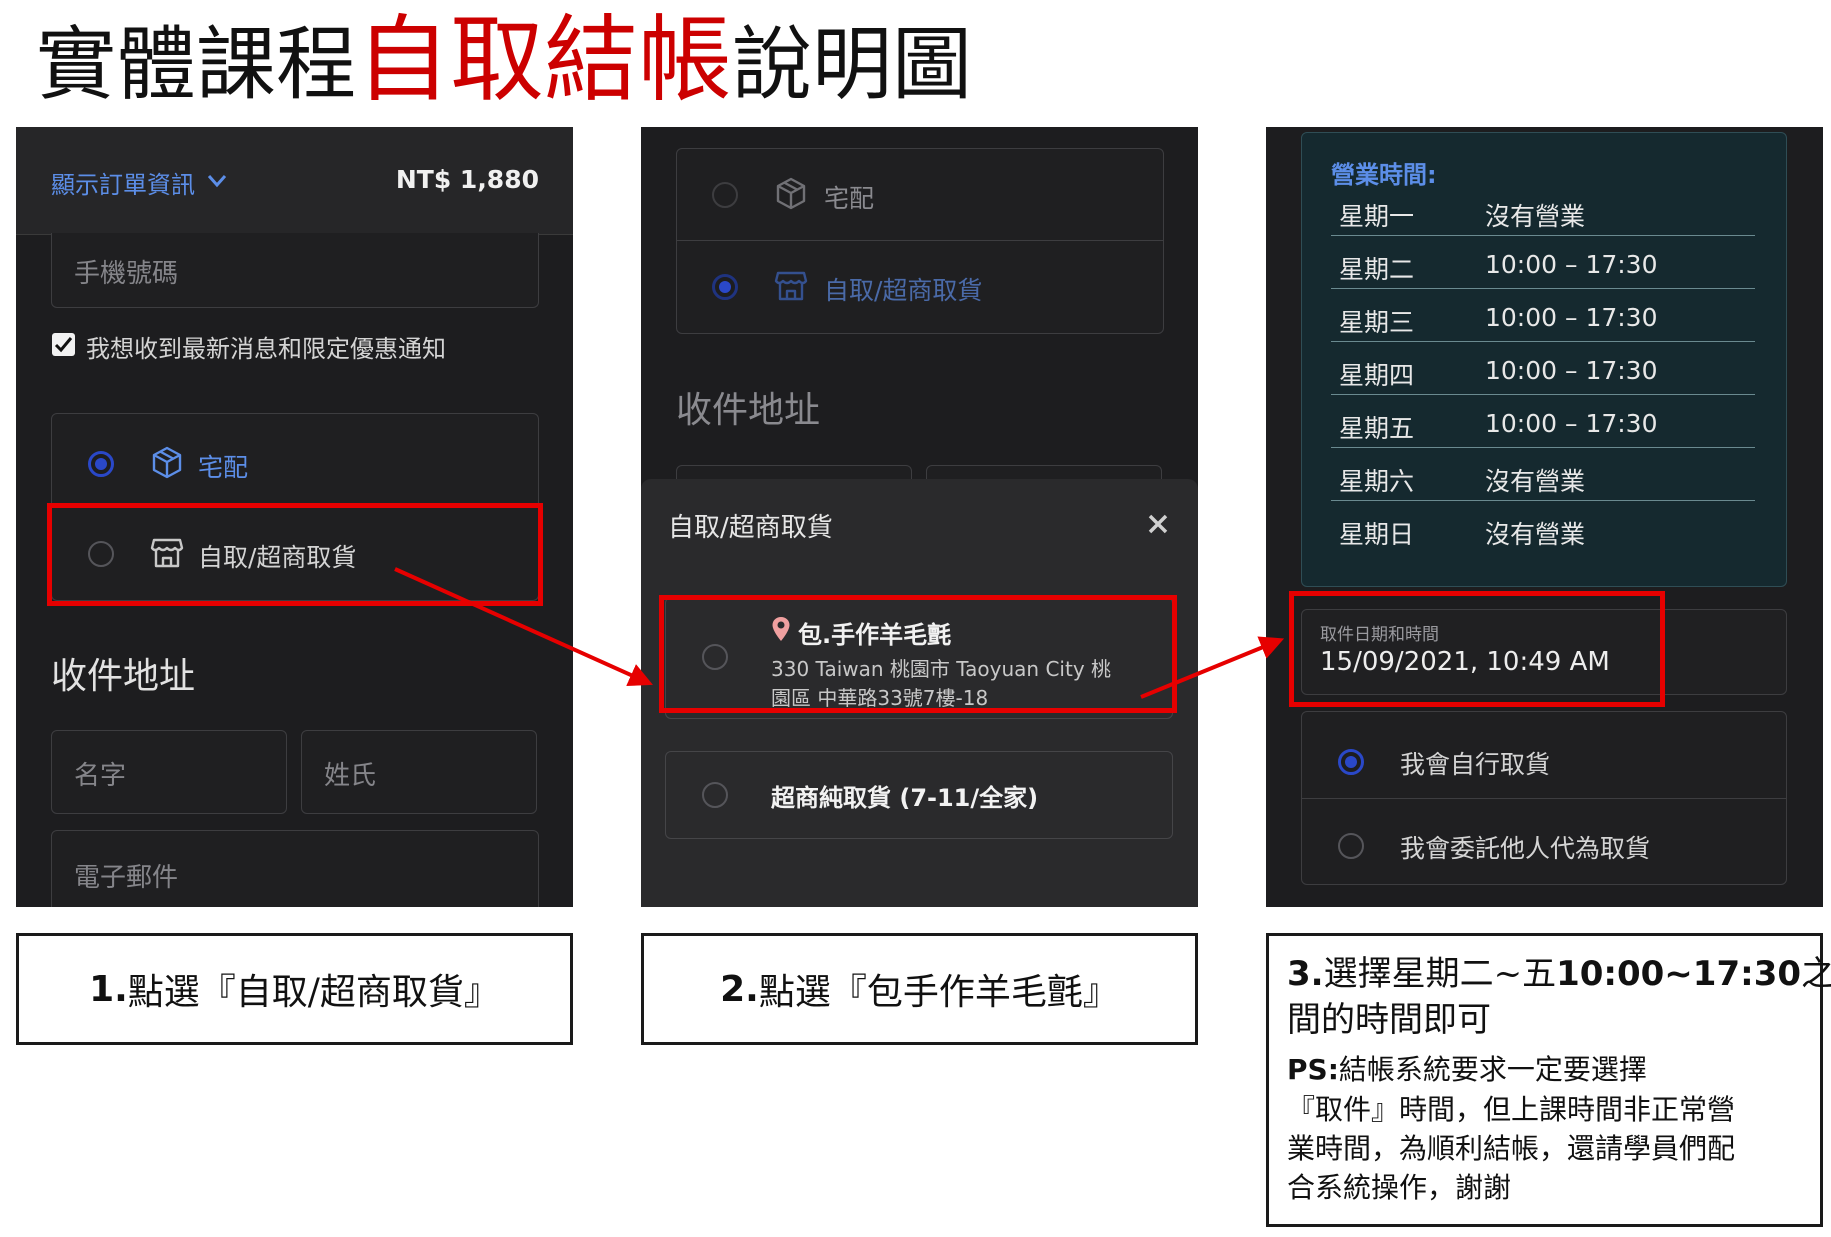  Describe the element at coordinates (313, 992) in the screenshot. I see `step1-text: 點選『自取/超商取貨』` at that location.